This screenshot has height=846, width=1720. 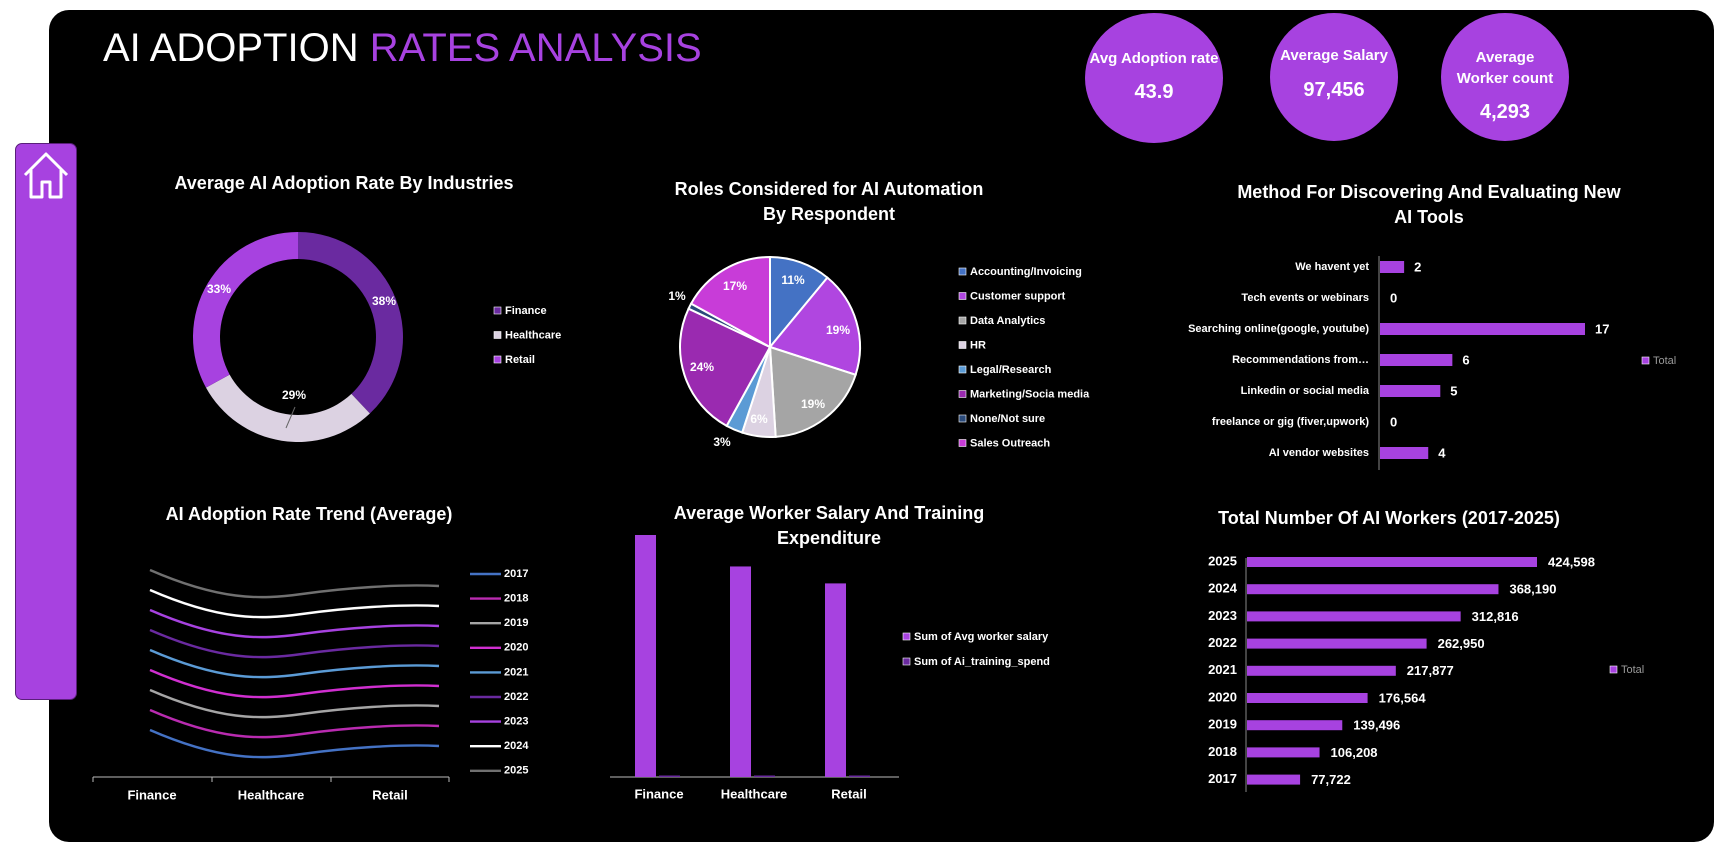 What do you see at coordinates (219, 289) in the screenshot?
I see `donut-data-label: 33%` at bounding box center [219, 289].